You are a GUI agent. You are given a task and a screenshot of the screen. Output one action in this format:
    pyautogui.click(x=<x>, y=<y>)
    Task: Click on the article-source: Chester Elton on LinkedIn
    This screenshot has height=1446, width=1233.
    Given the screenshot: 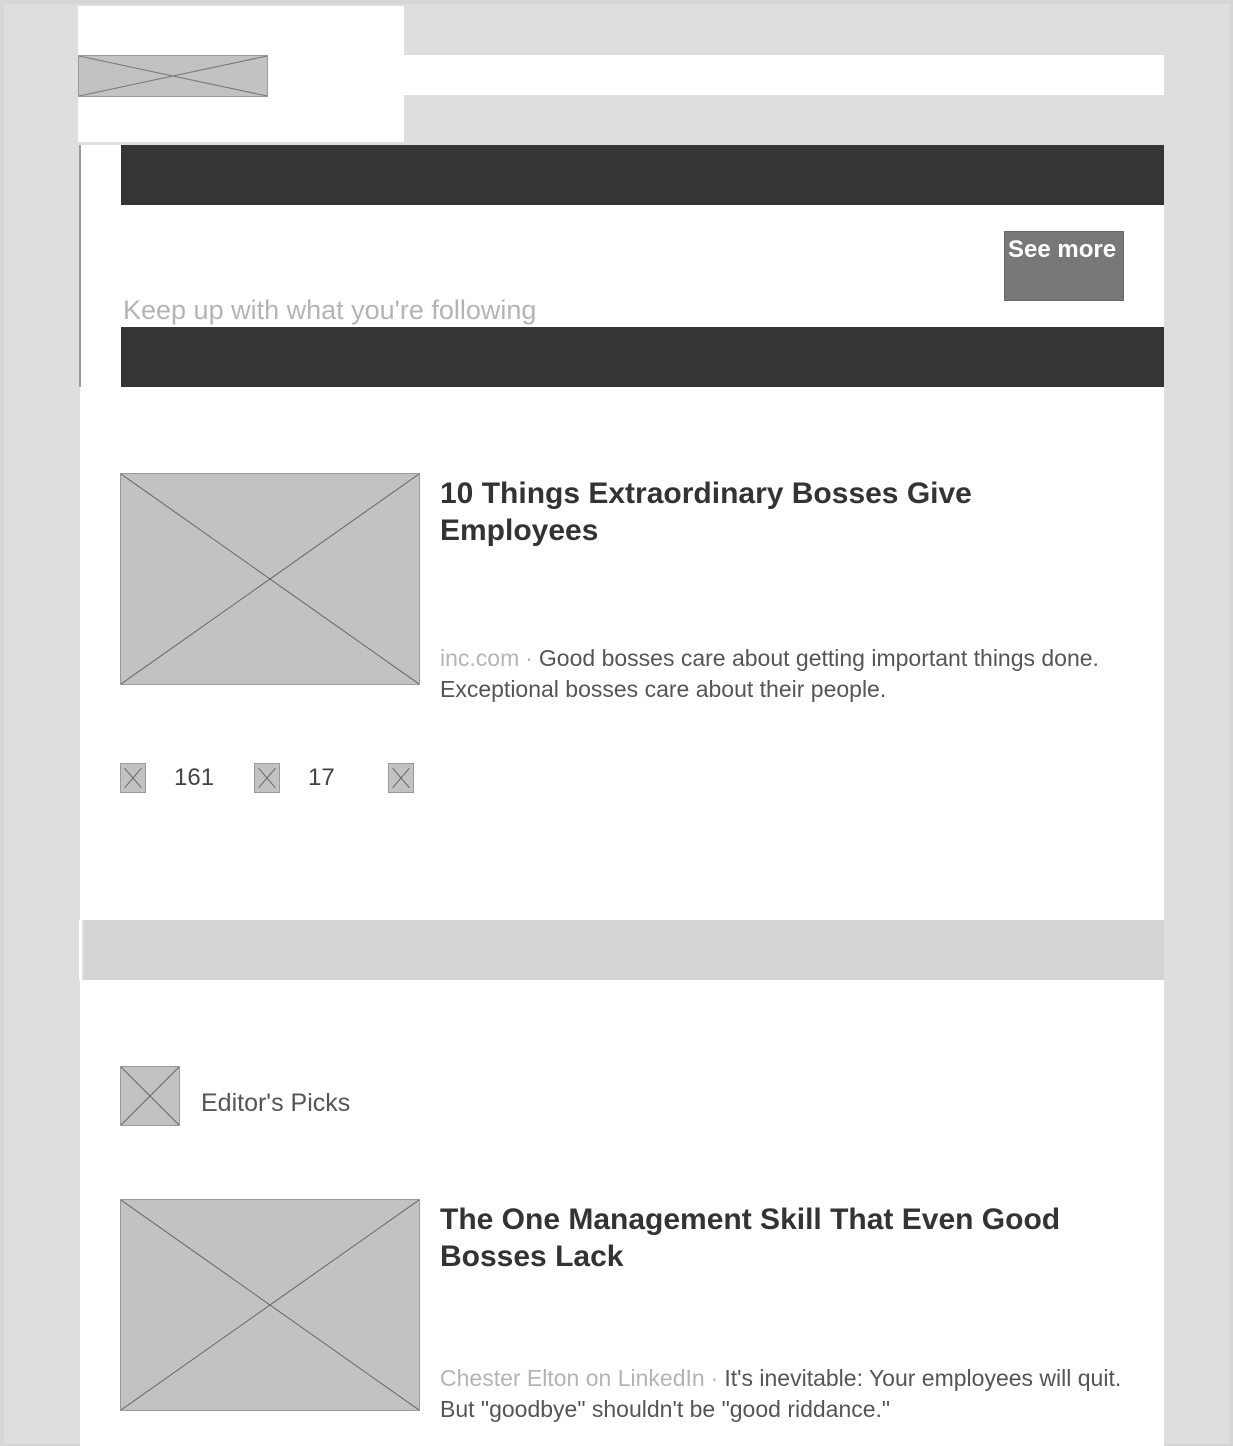 What is the action you would take?
    pyautogui.click(x=572, y=1378)
    